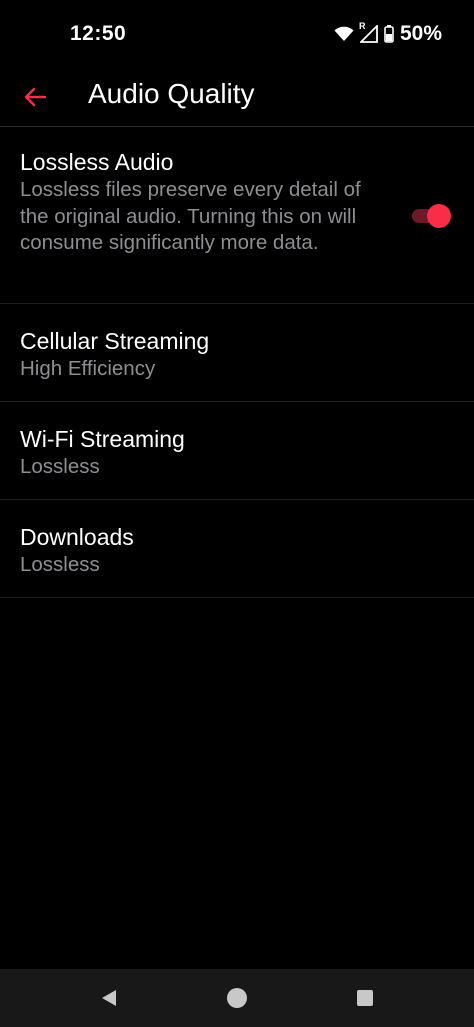  Describe the element at coordinates (237, 36) in the screenshot. I see `status-bar: 12:50 R 50%` at that location.